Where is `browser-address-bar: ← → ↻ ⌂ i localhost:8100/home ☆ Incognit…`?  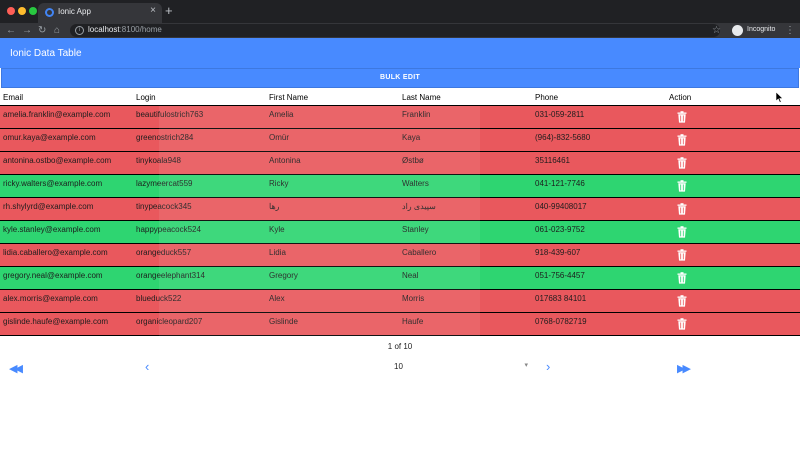
browser-address-bar: ← → ↻ ⌂ i localhost:8100/home ☆ Incognit… is located at coordinates (400, 30).